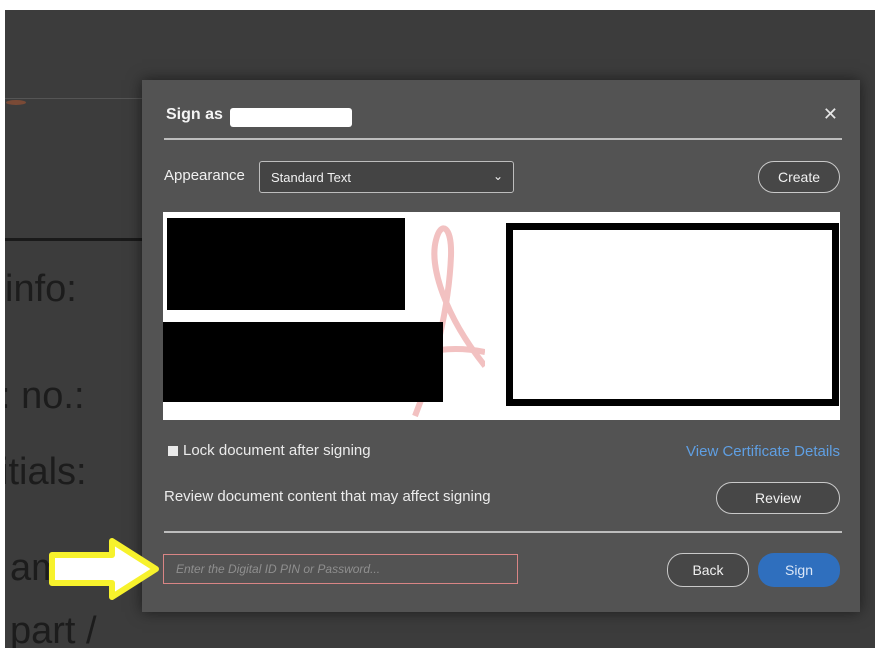  I want to click on document-text-line: : no.:, so click(42, 396).